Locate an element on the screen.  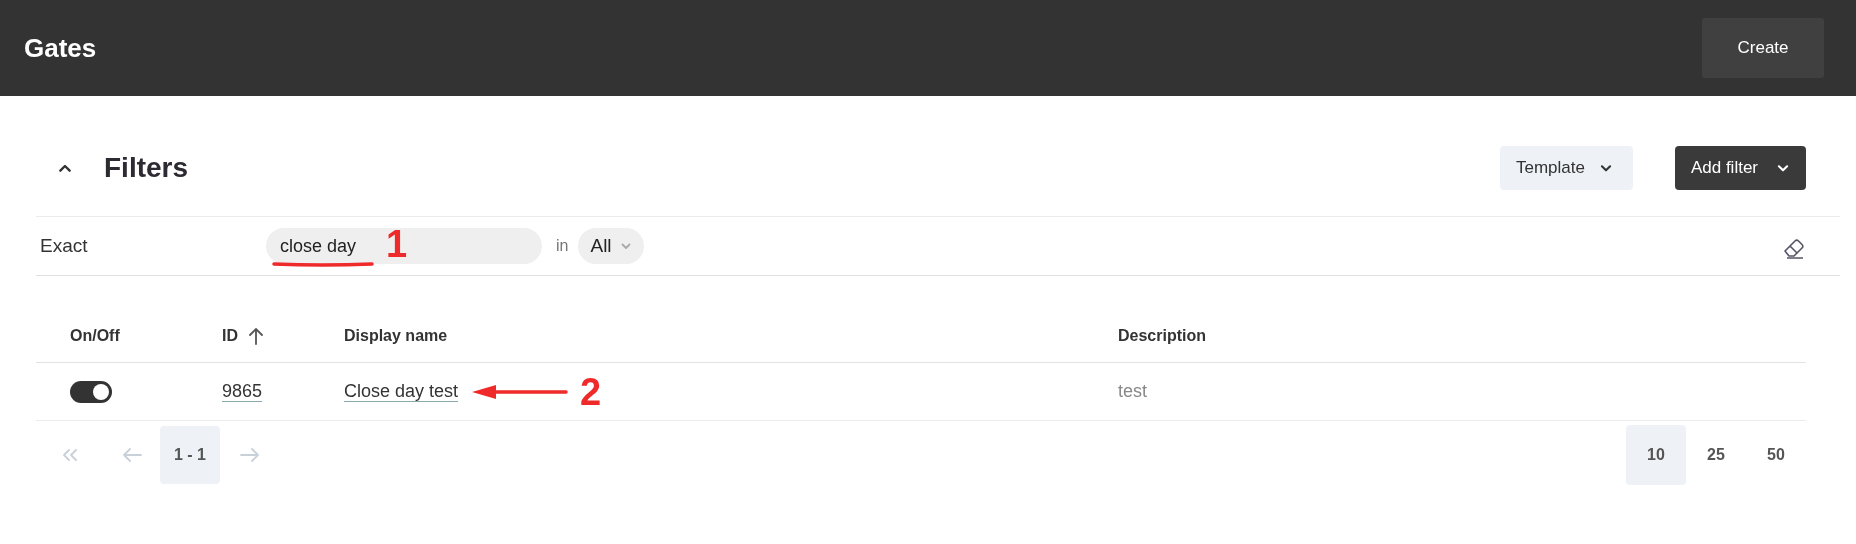
page-title: Gates is located at coordinates (60, 48).